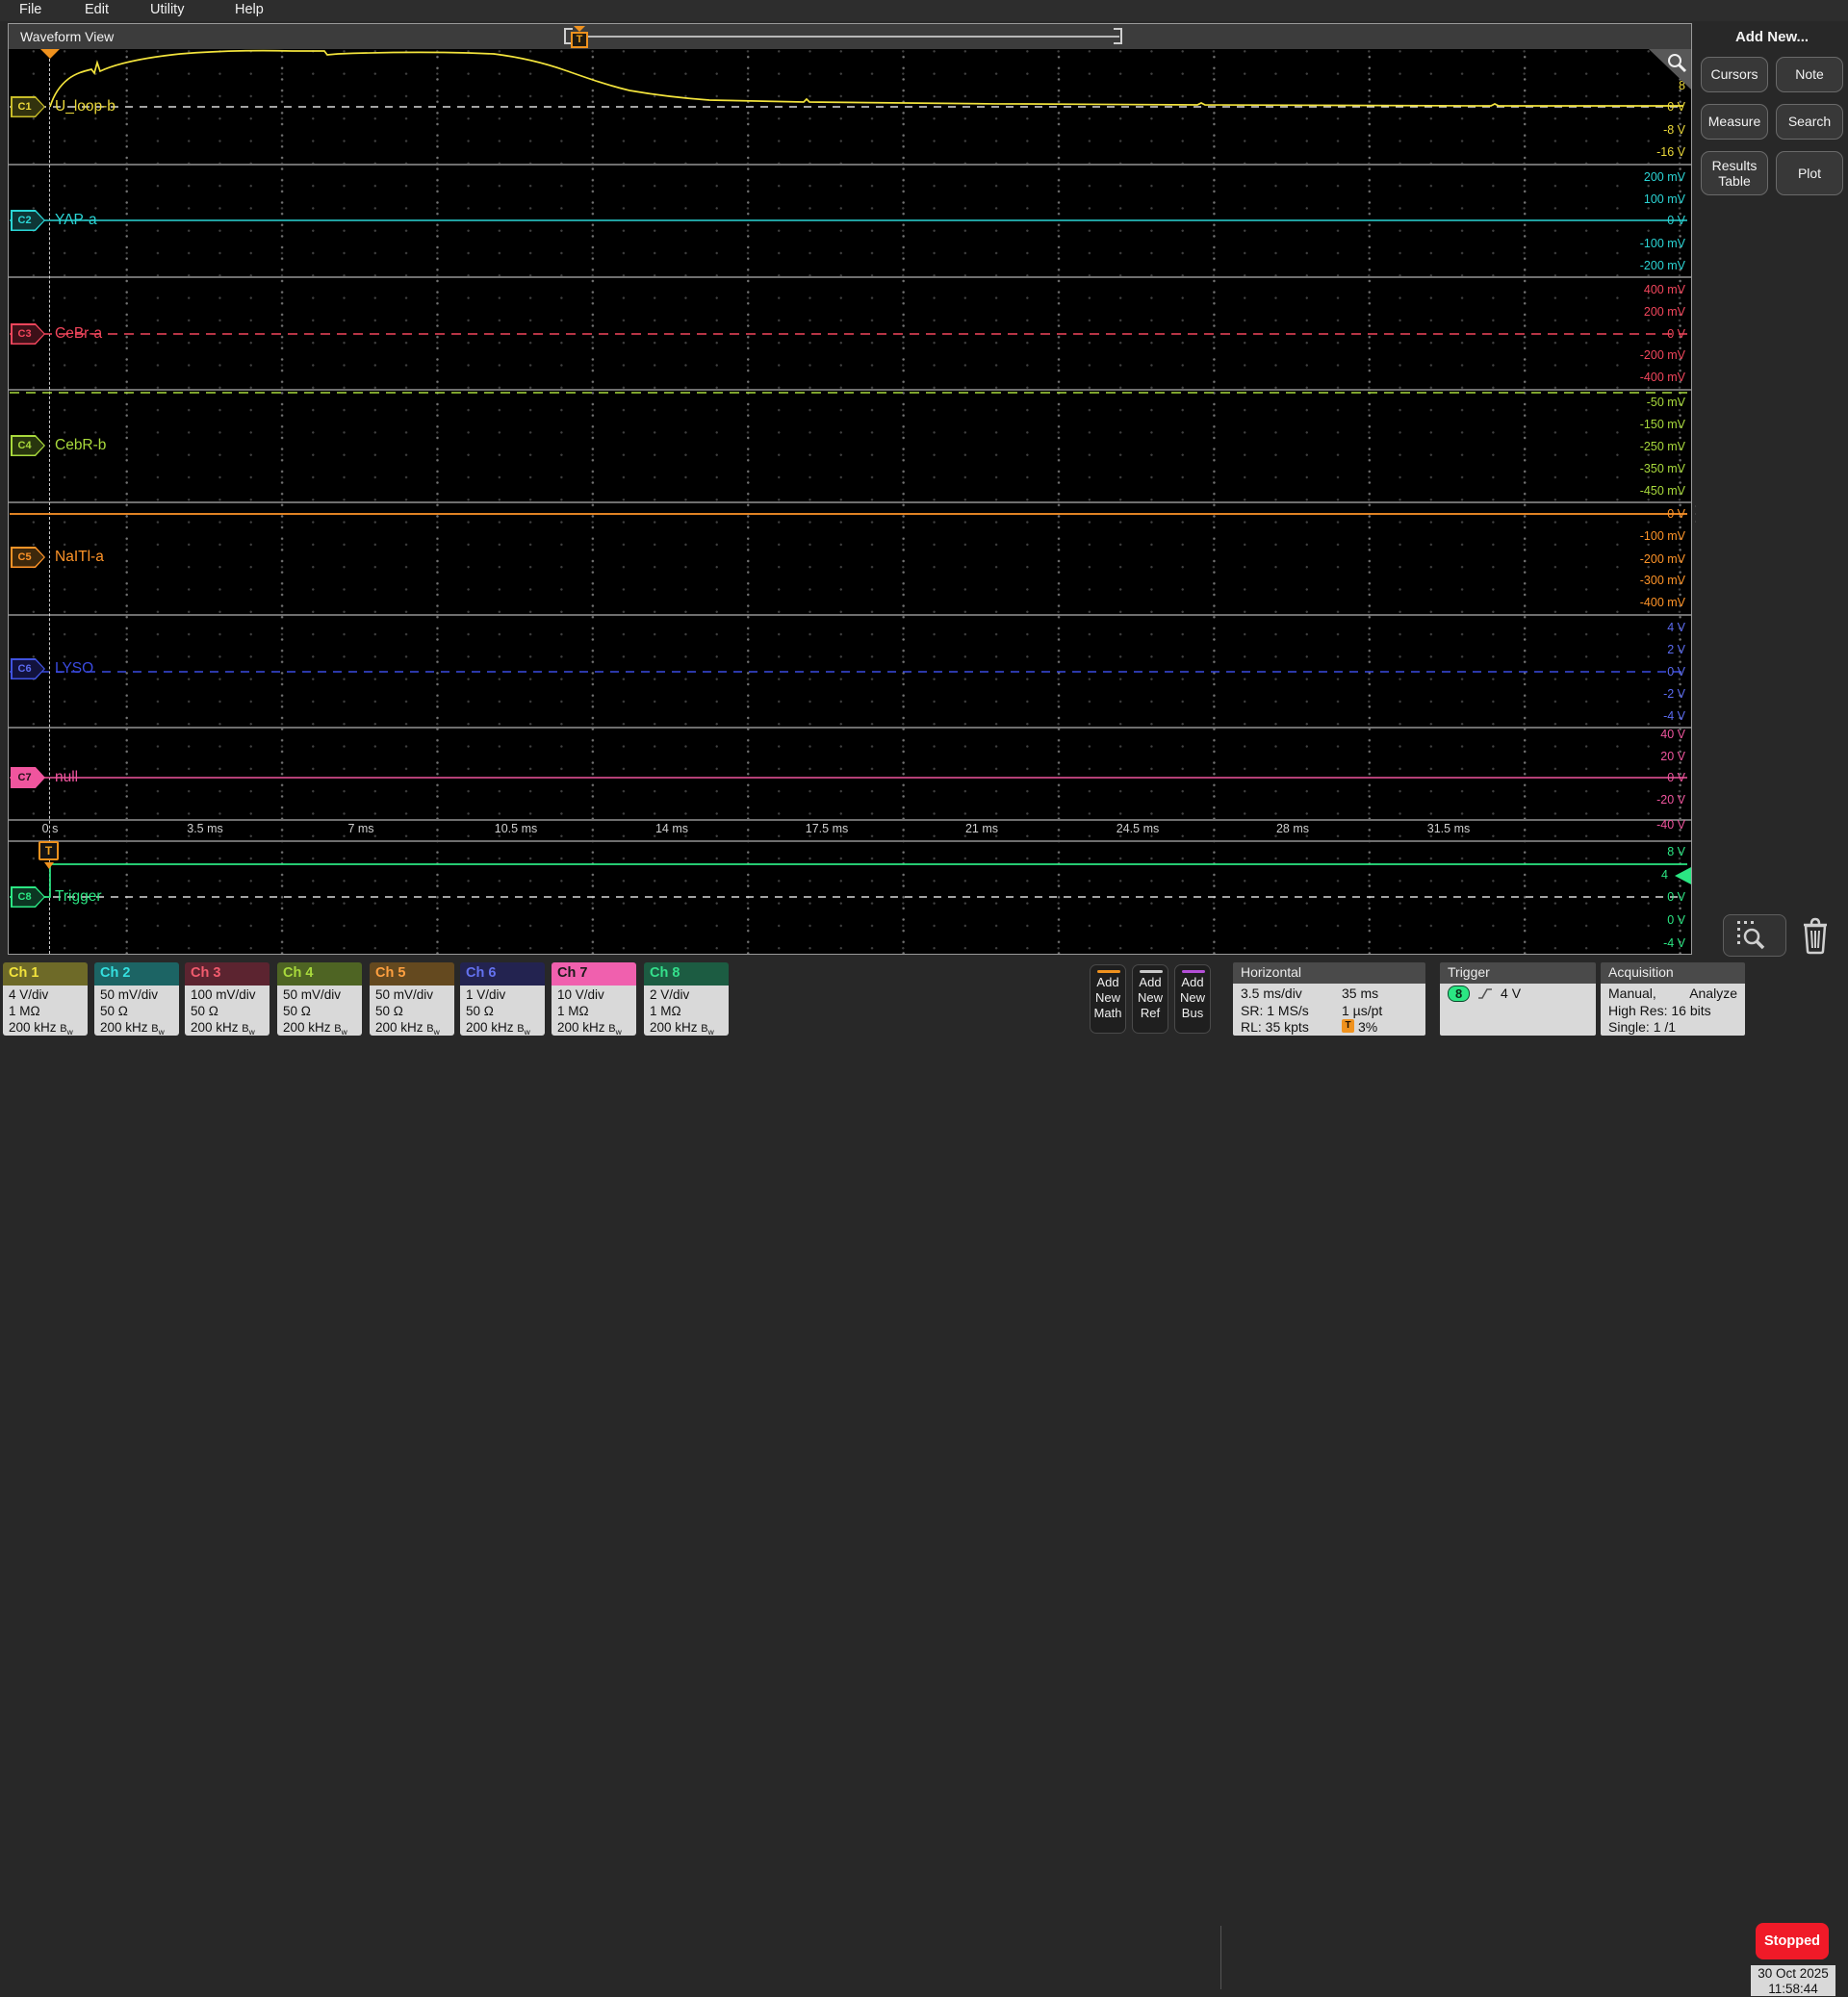  What do you see at coordinates (1271, 994) in the screenshot?
I see `horizontal-scale: 3.5 ms/div` at bounding box center [1271, 994].